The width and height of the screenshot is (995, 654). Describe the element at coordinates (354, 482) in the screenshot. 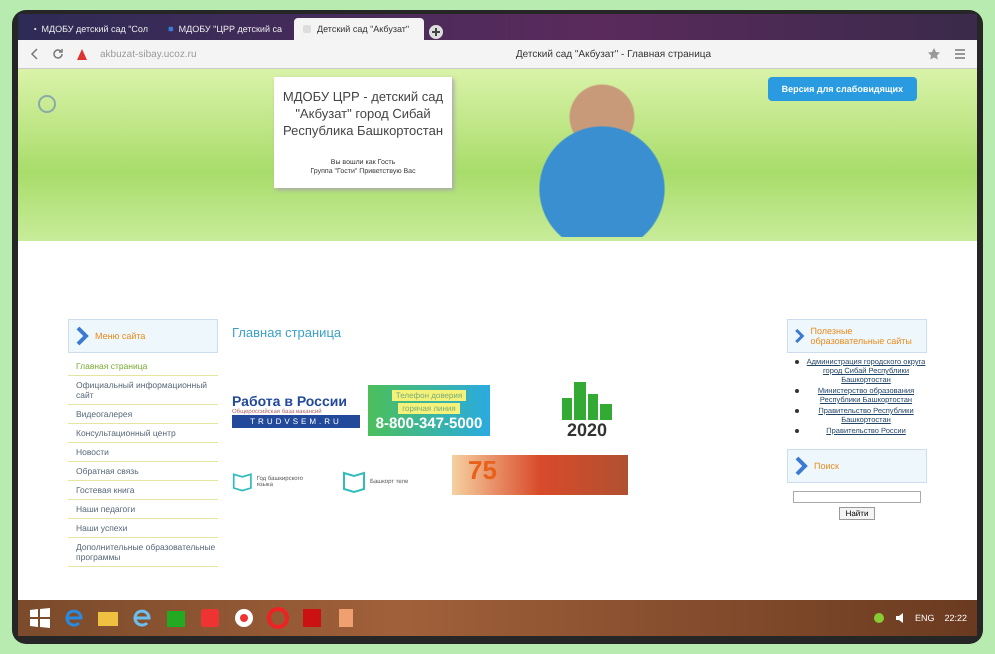

I see `book-icon` at that location.